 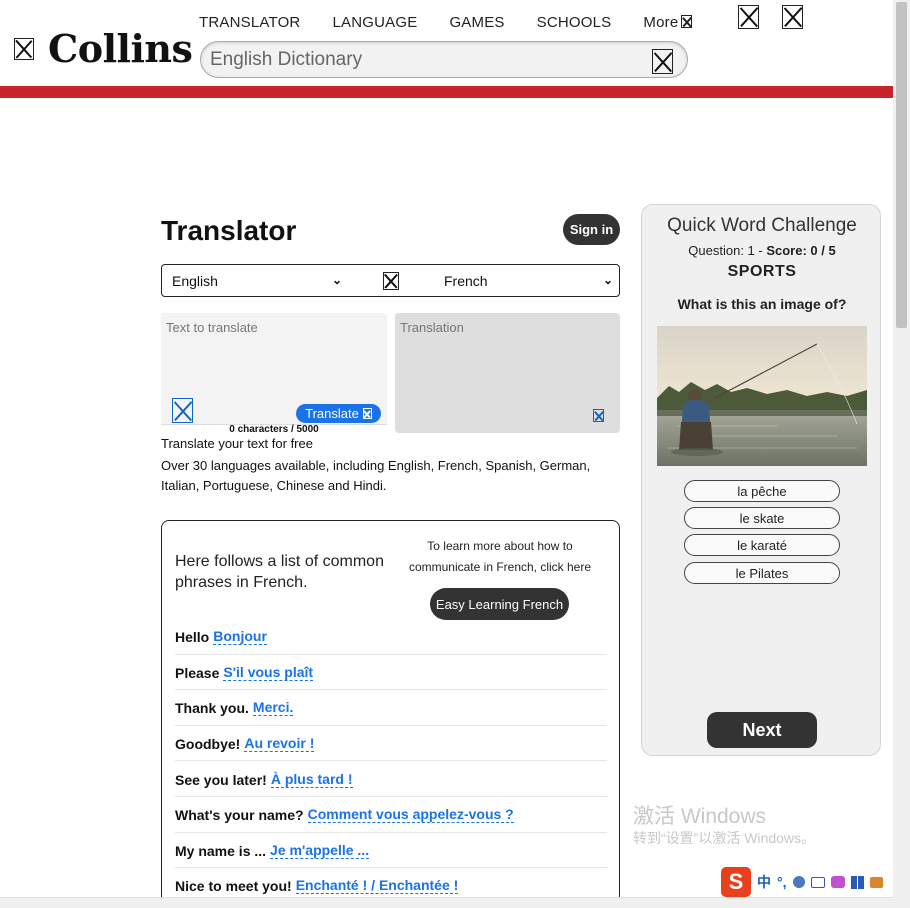 What do you see at coordinates (574, 22) in the screenshot?
I see `nav-schools: SCHOOLS` at bounding box center [574, 22].